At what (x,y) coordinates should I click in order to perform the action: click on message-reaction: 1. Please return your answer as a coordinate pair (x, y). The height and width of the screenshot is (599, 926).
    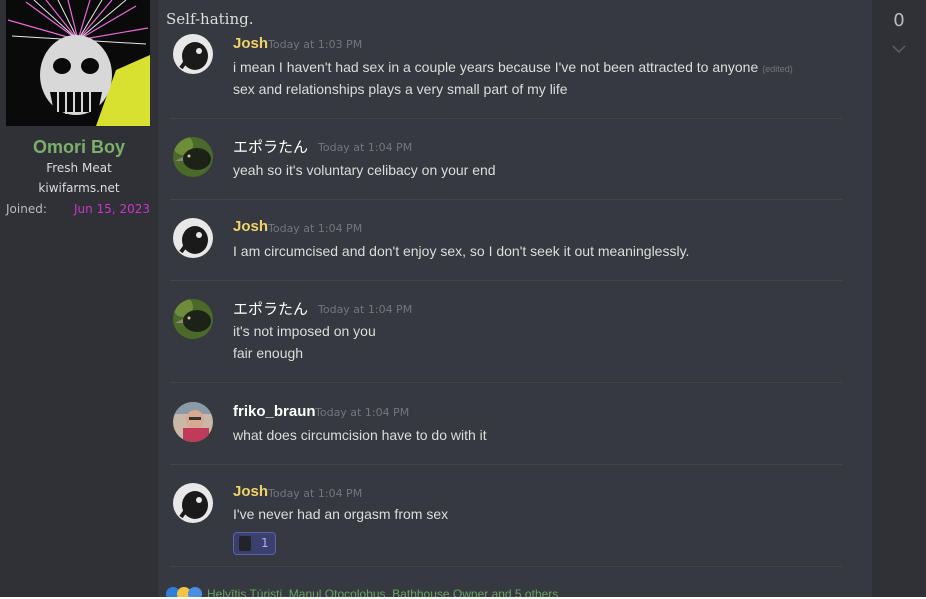
    Looking at the image, I should click on (254, 543).